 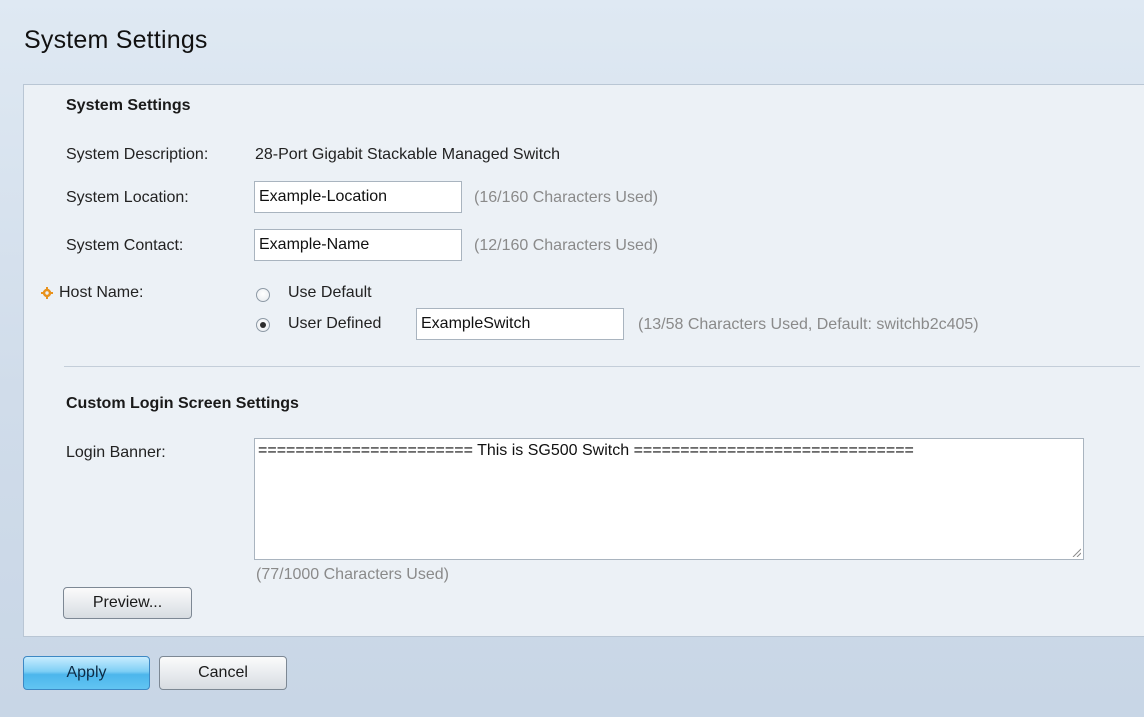 What do you see at coordinates (358, 245) in the screenshot?
I see `system-contact-input` at bounding box center [358, 245].